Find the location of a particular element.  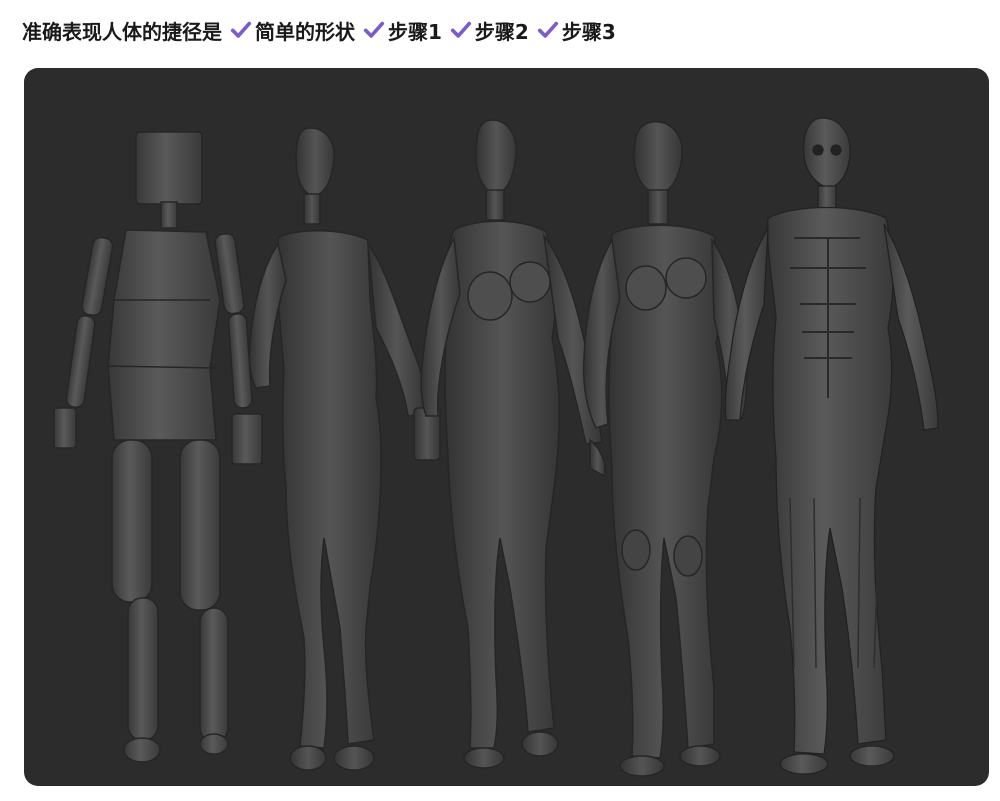

step-label: 步骤2 is located at coordinates (501, 31).